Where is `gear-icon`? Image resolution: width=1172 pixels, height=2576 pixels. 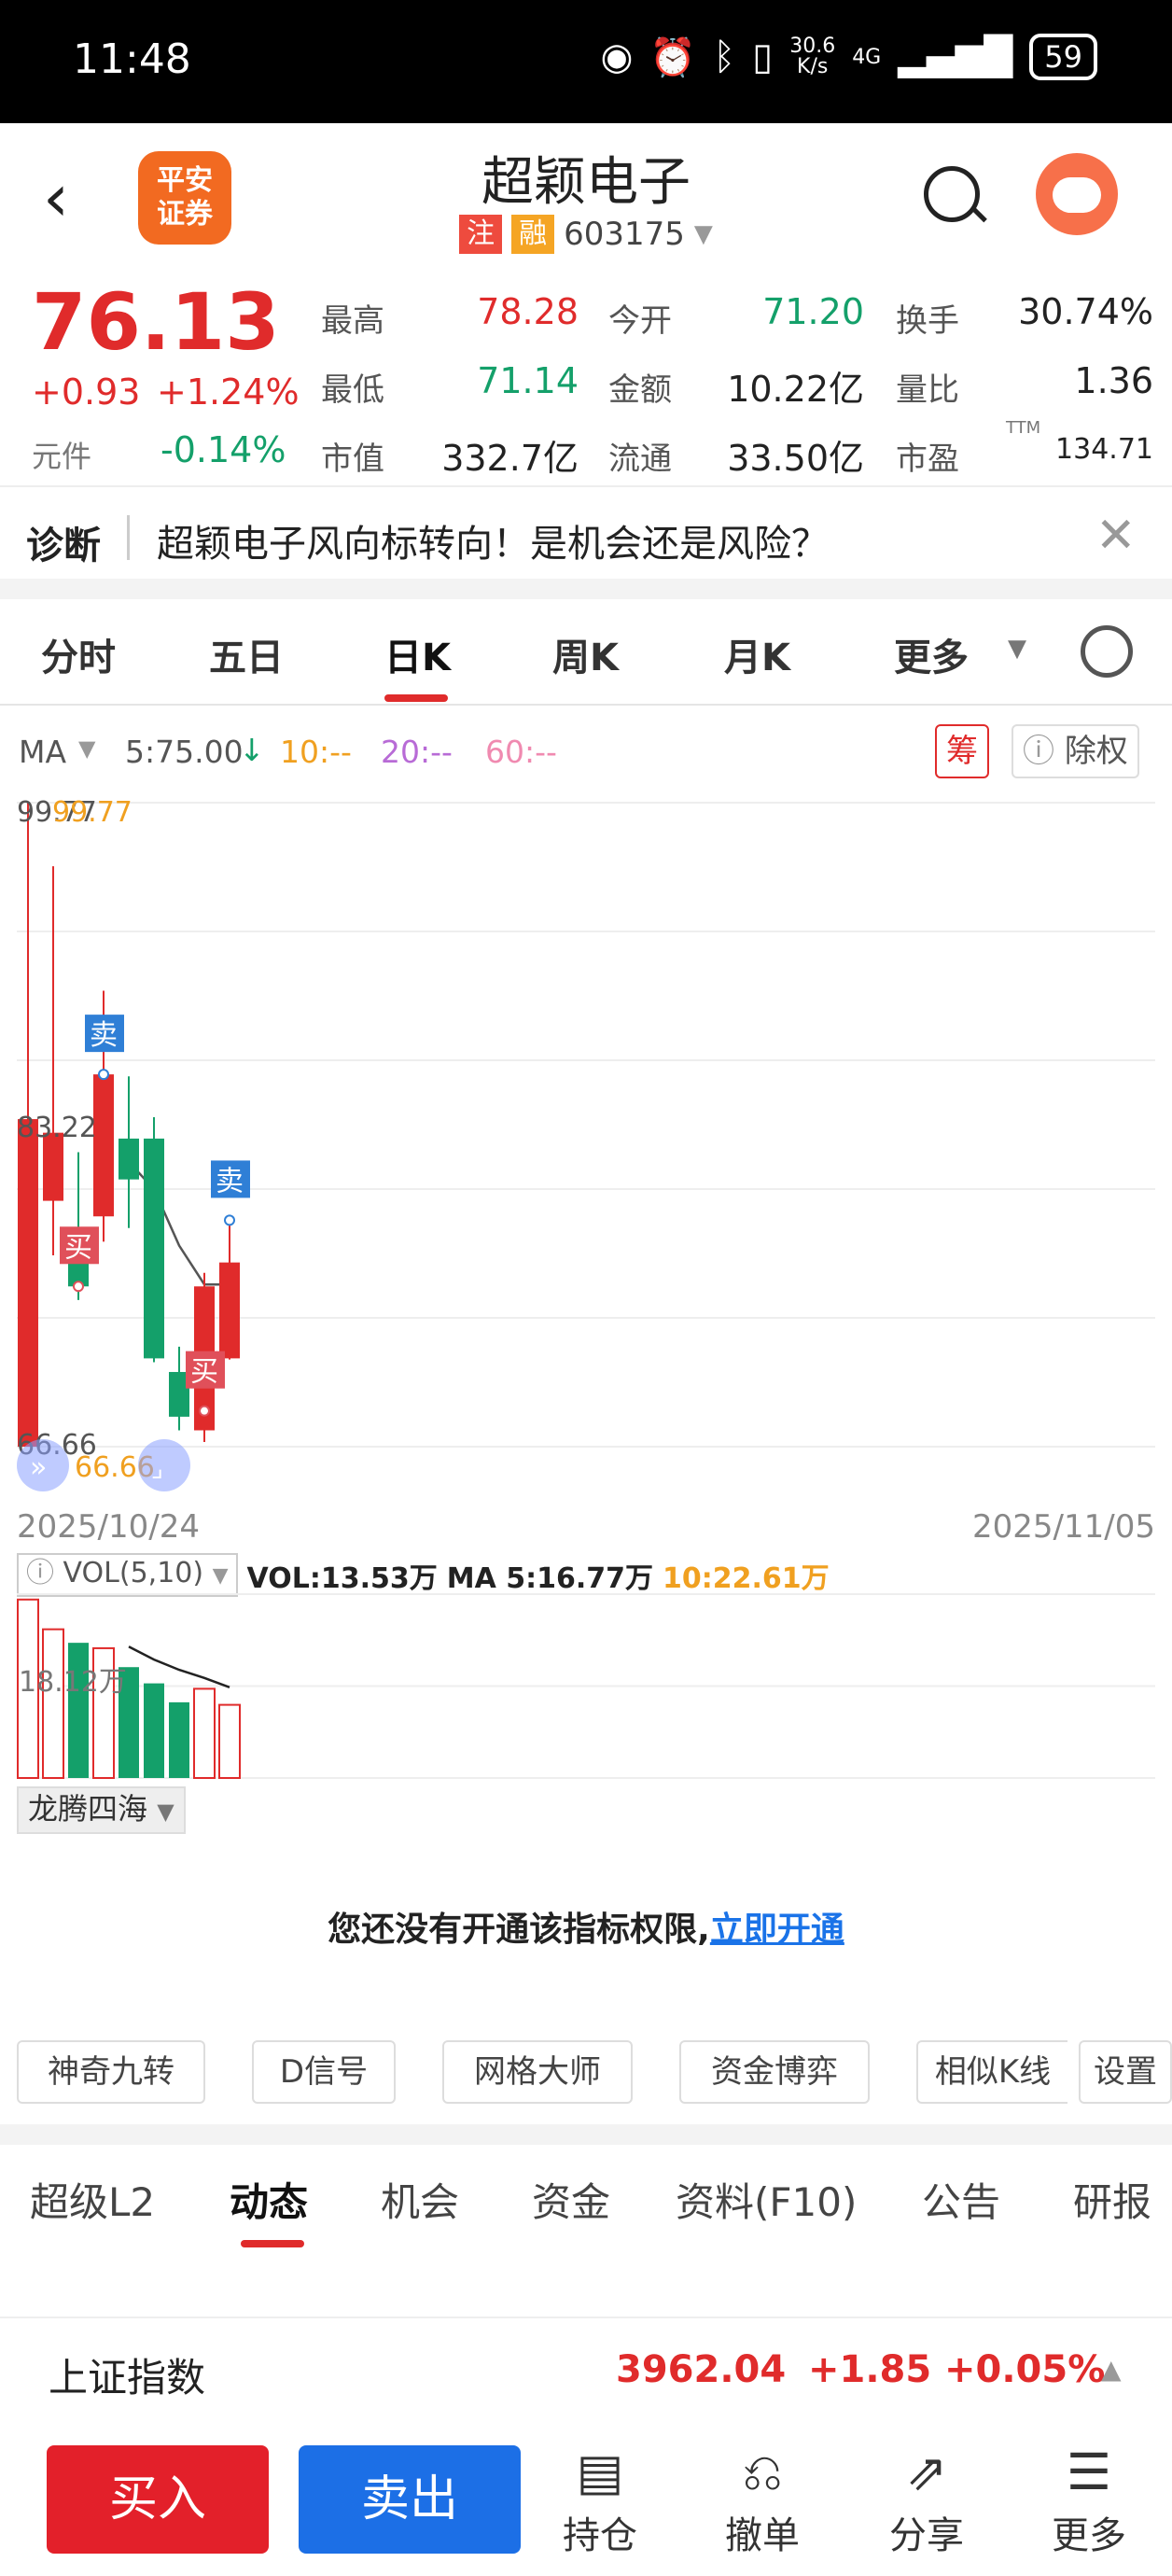
gear-icon is located at coordinates (1107, 651).